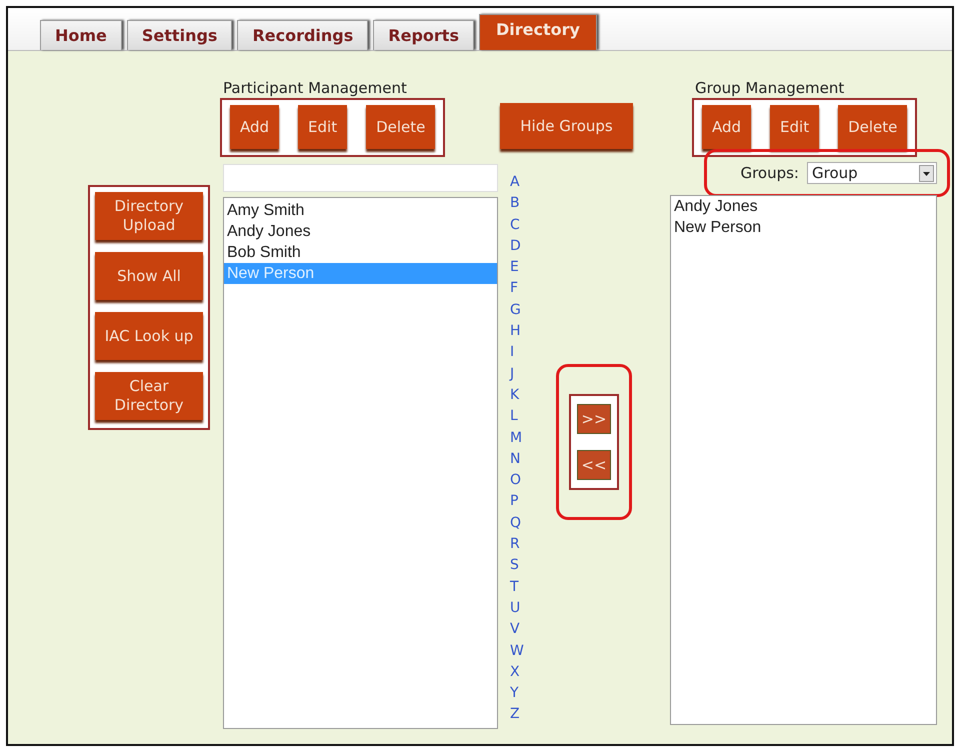 The image size is (956, 748). What do you see at coordinates (255, 127) in the screenshot?
I see `participant-button: Add` at bounding box center [255, 127].